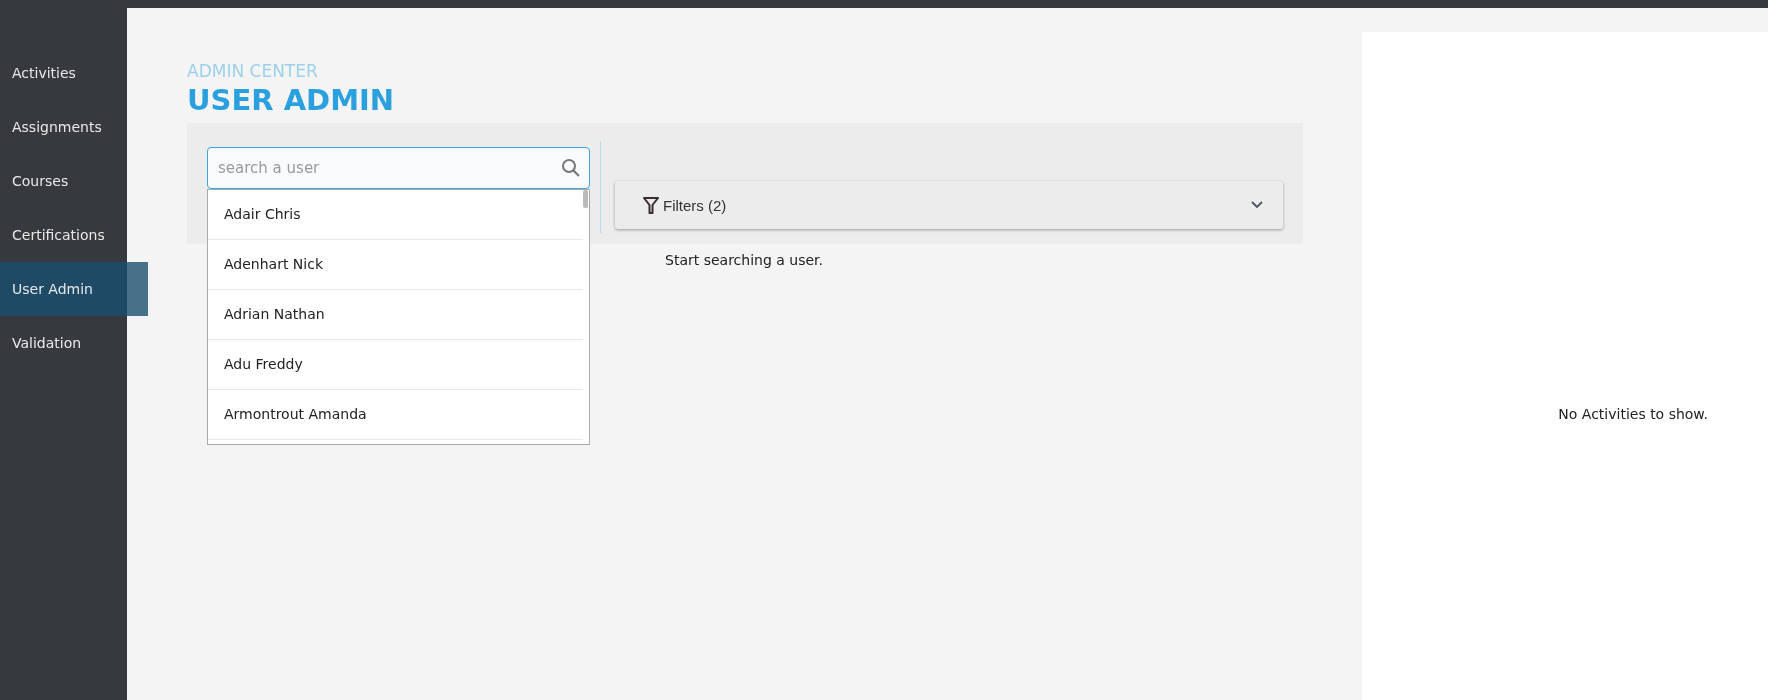 The height and width of the screenshot is (700, 1768). Describe the element at coordinates (74, 289) in the screenshot. I see `sidebar-item: User Admin` at that location.